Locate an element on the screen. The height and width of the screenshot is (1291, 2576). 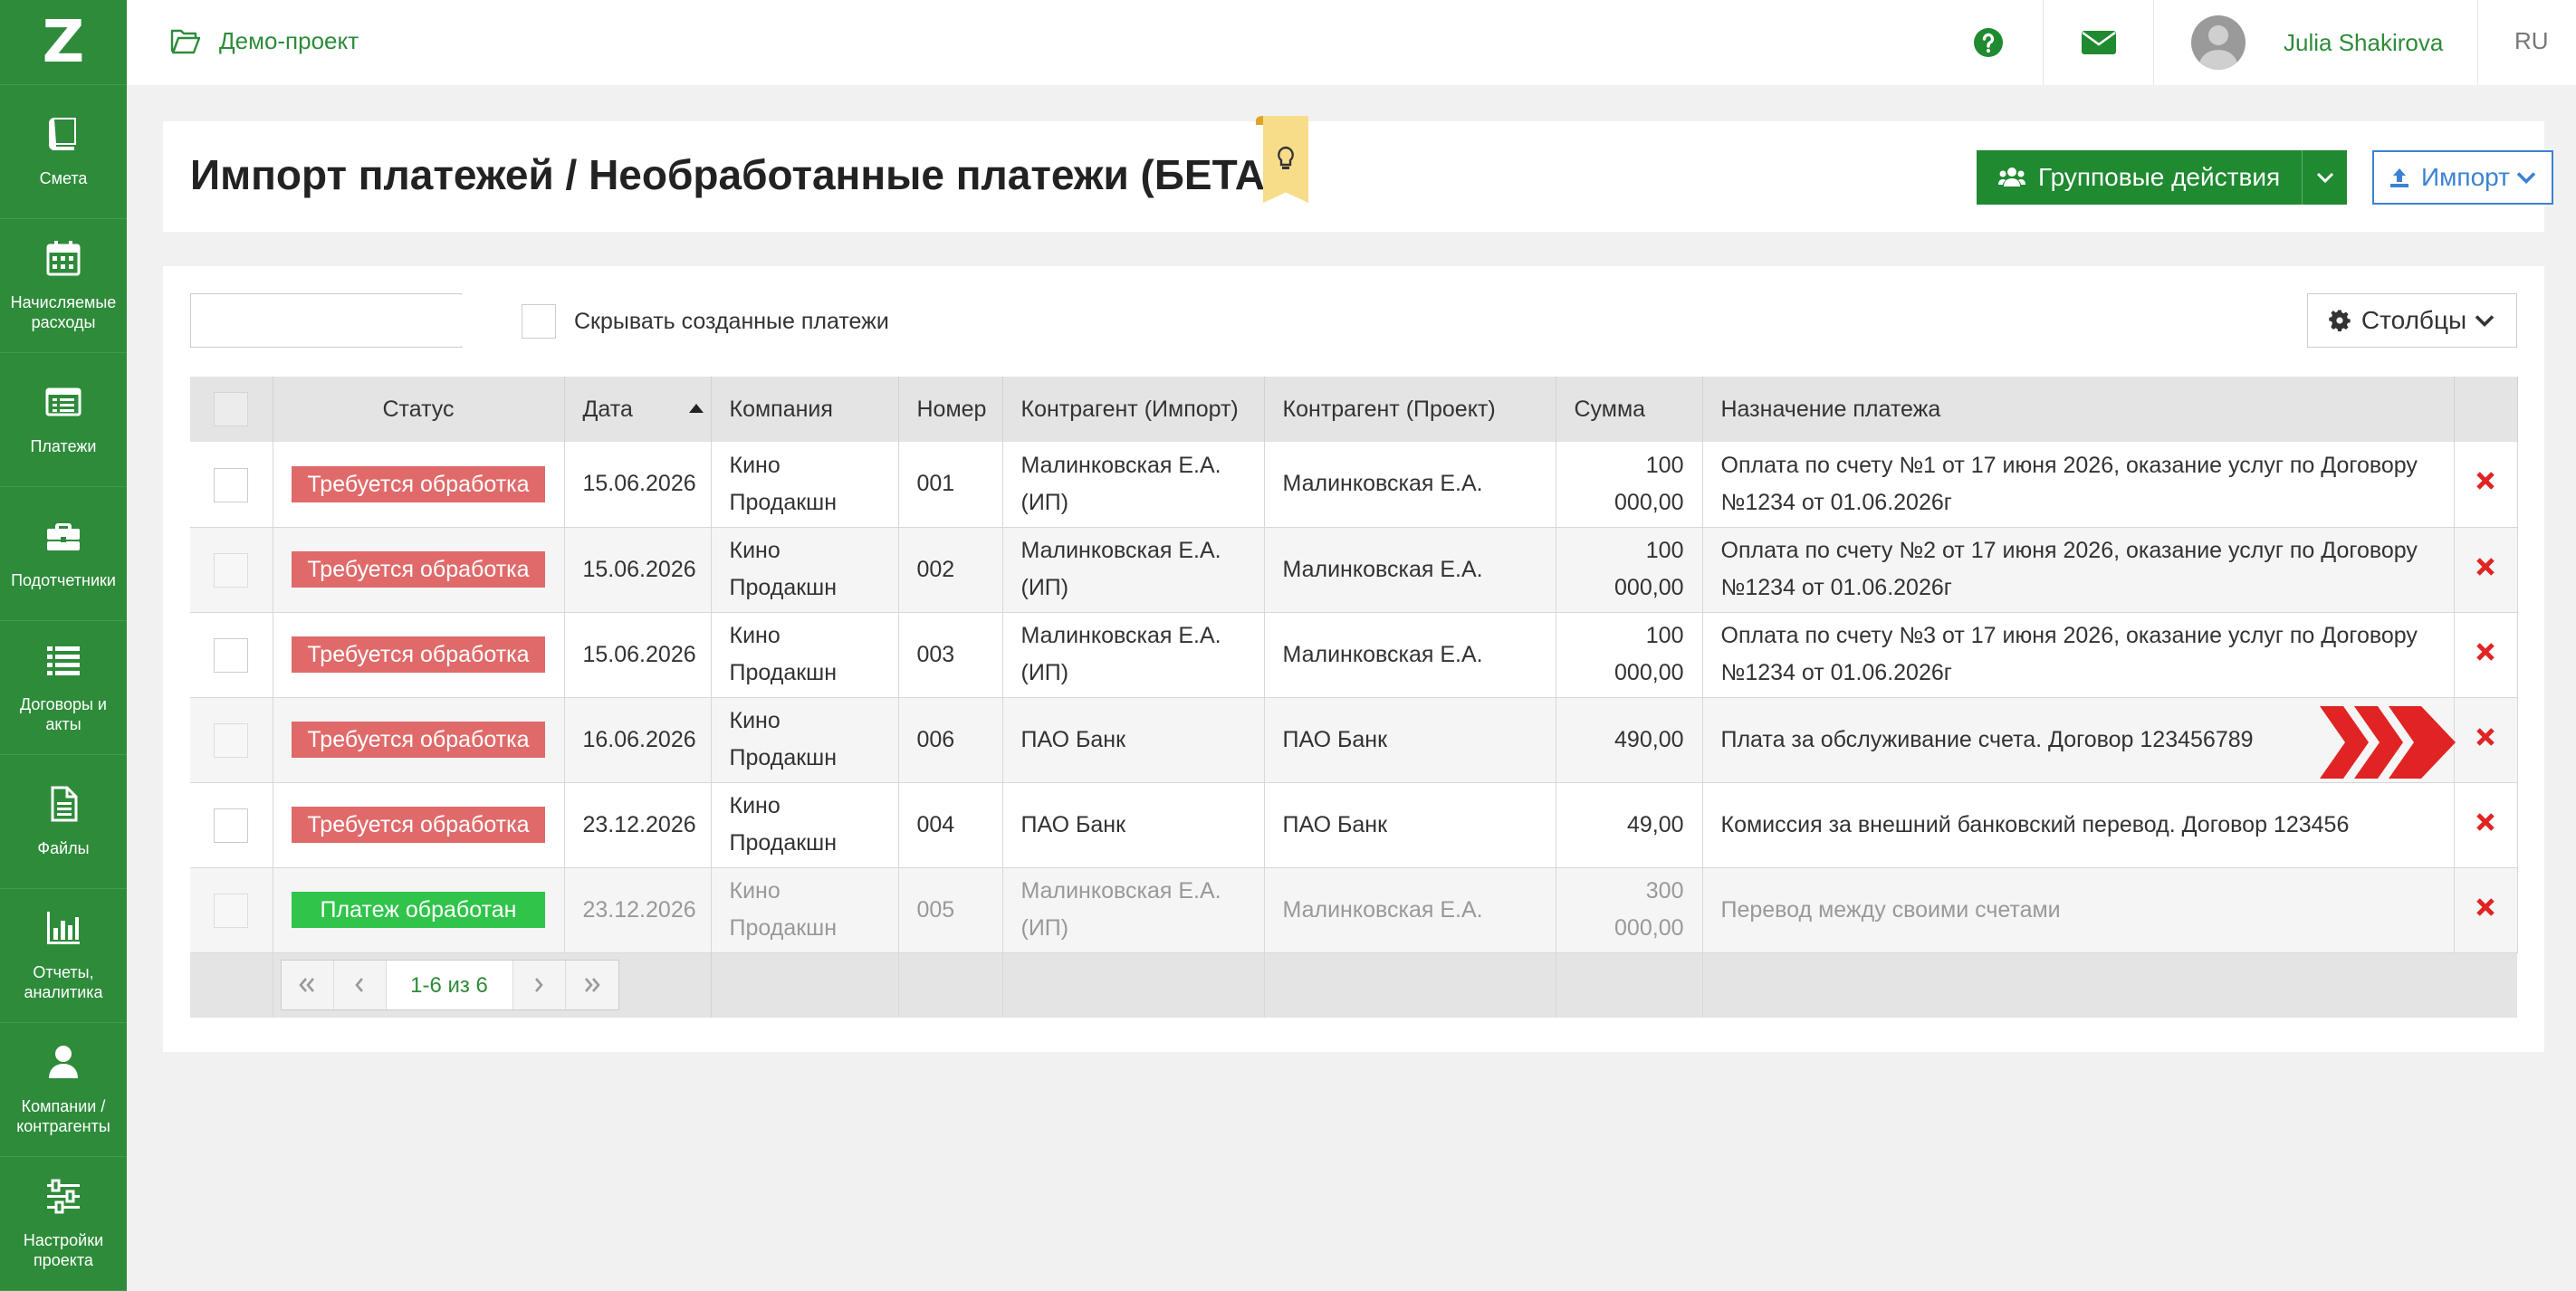
lightbulb-icon is located at coordinates (1286, 158).